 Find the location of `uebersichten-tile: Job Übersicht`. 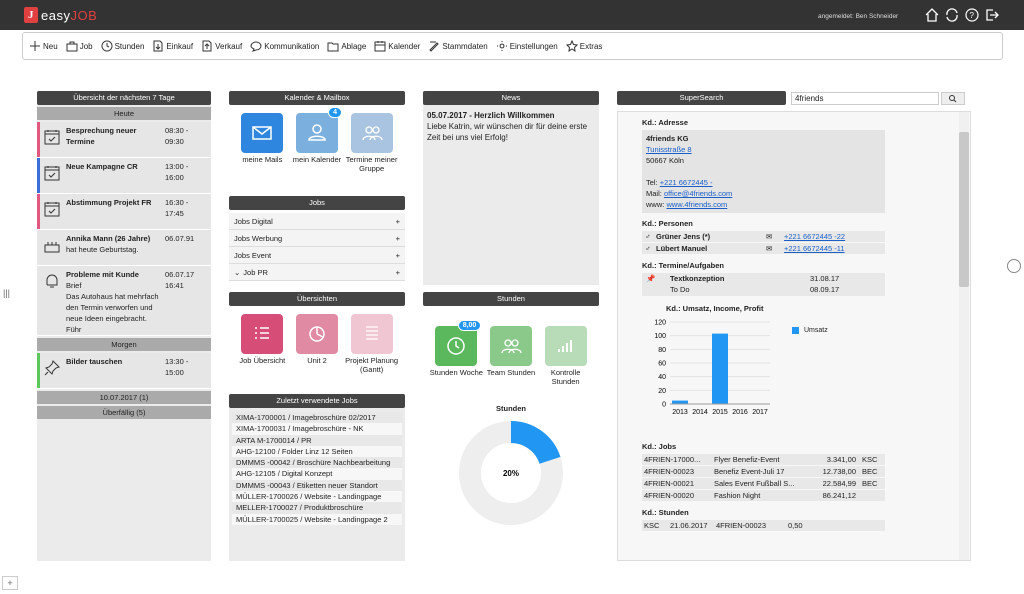

uebersichten-tile: Job Übersicht is located at coordinates (262, 344).